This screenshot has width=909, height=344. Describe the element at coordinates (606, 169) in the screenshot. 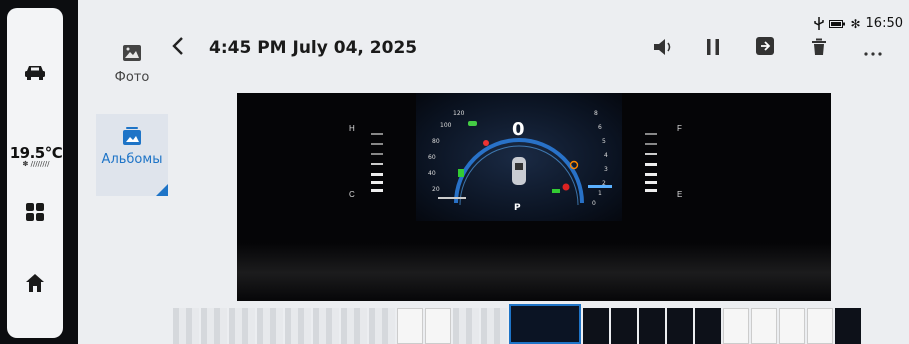

I see `rpm-tick-3: 3` at that location.